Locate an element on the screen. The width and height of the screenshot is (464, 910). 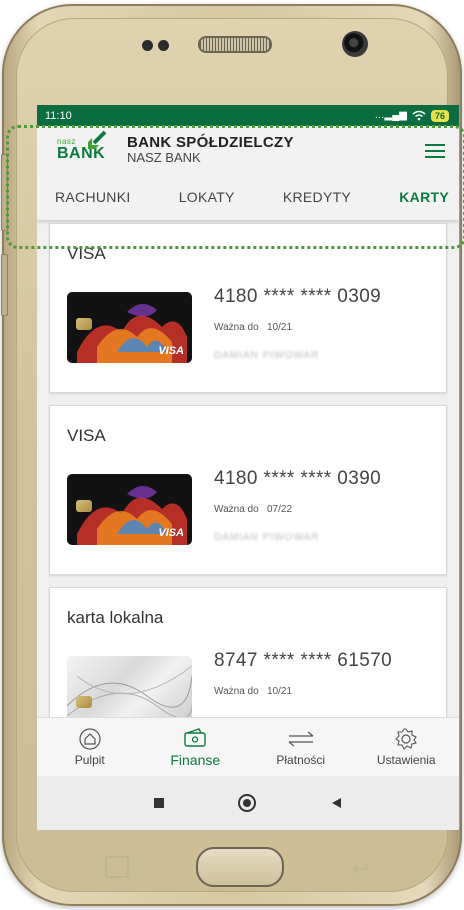
recent-apps-button is located at coordinates (159, 803).